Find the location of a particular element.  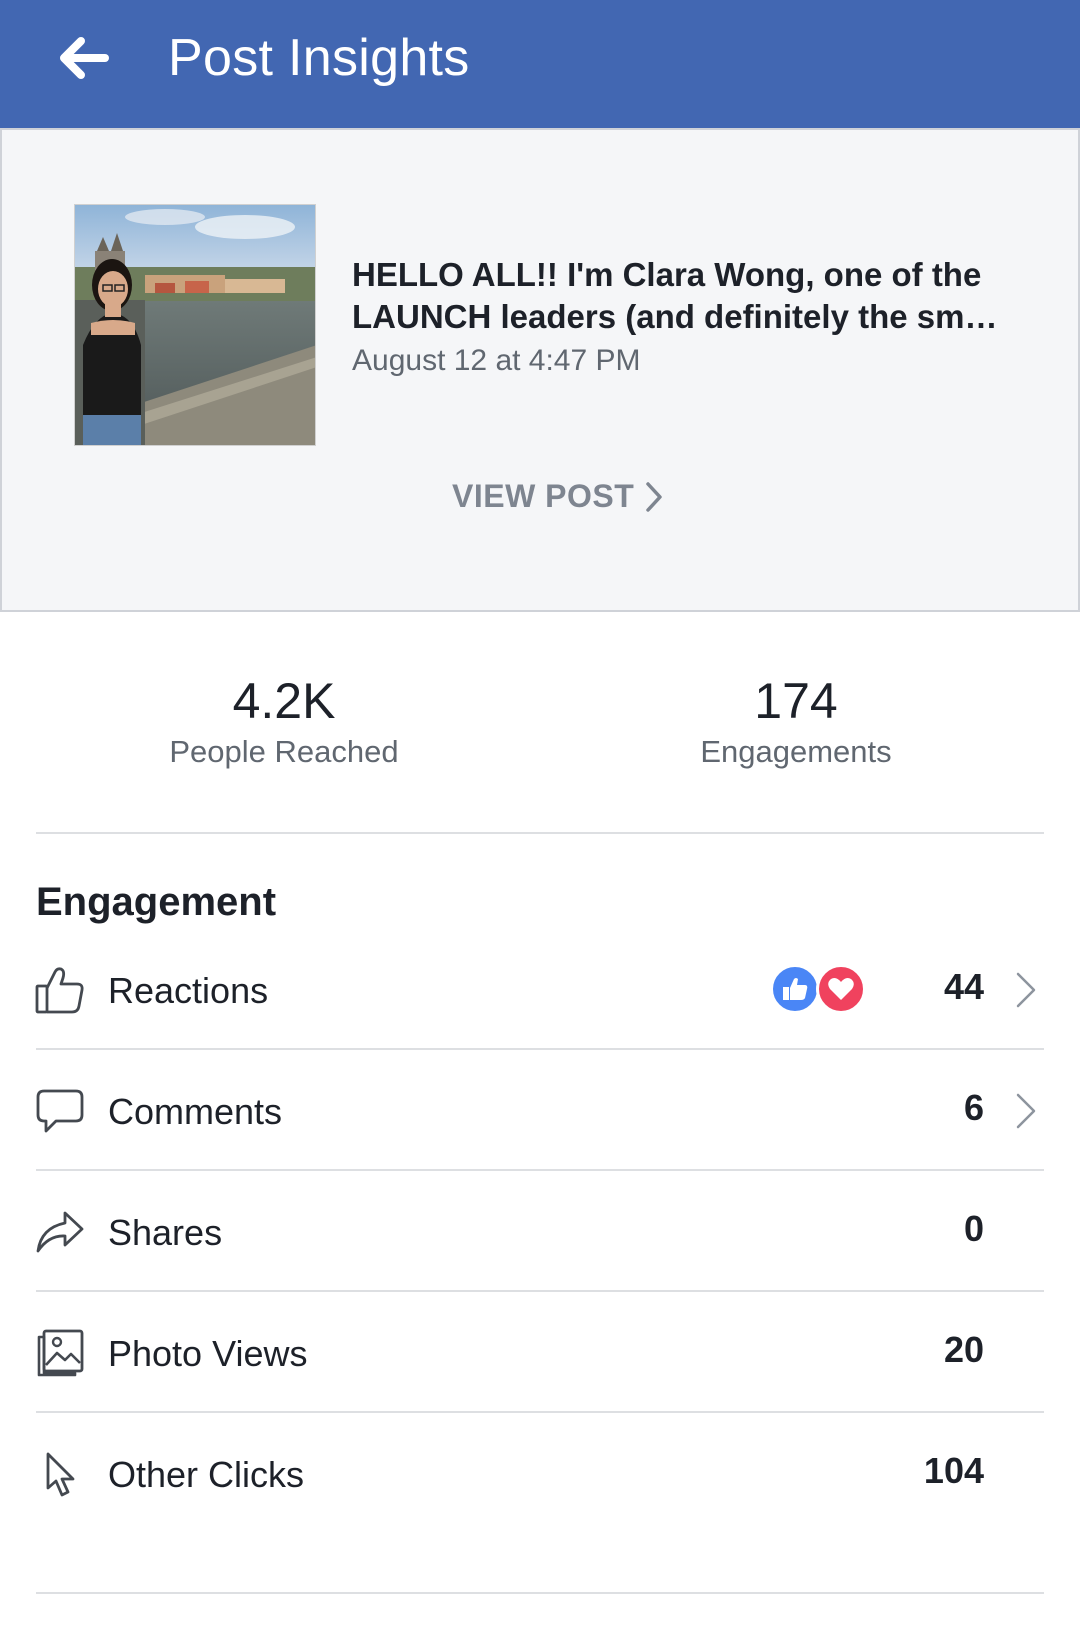

love-reaction-icon is located at coordinates (841, 989).